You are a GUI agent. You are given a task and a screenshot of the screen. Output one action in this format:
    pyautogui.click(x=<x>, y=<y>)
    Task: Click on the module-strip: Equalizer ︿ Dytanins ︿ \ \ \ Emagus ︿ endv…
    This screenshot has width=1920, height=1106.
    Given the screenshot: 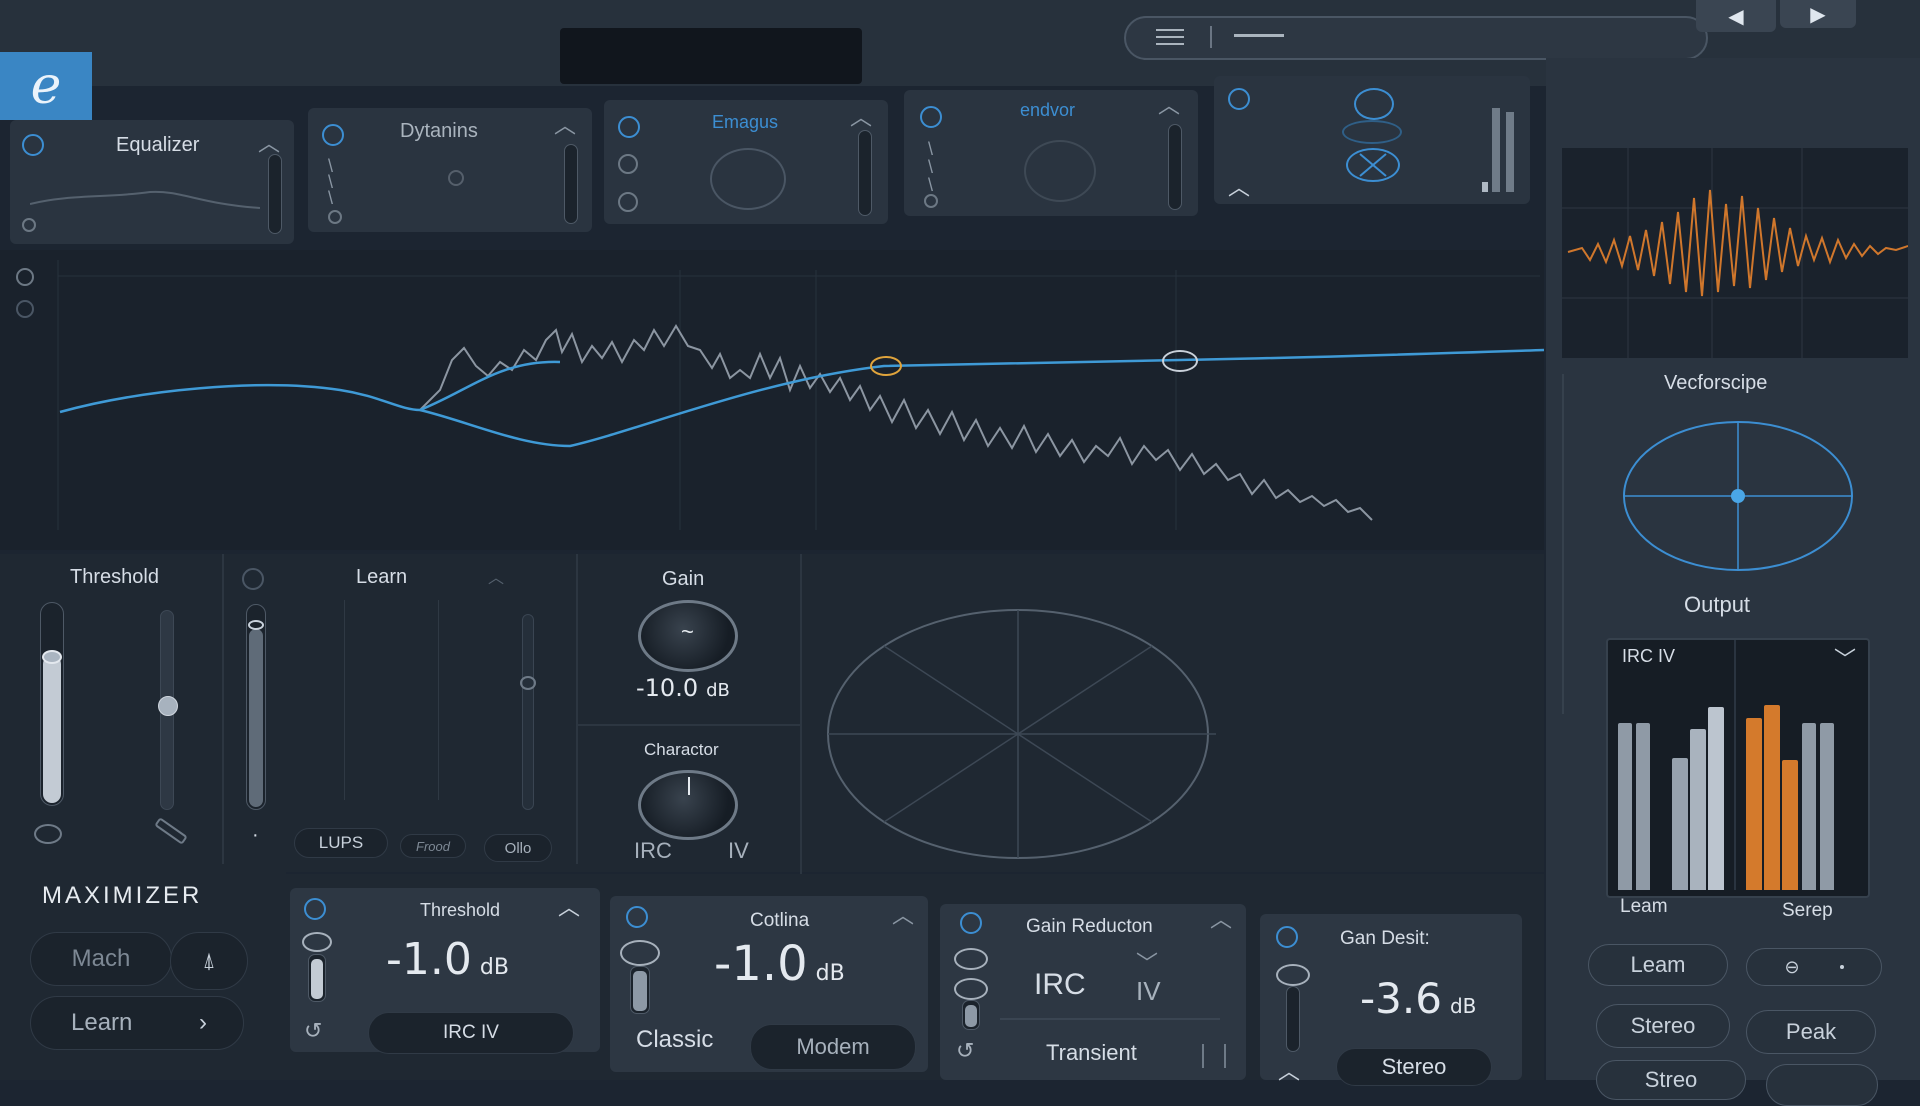 What is the action you would take?
    pyautogui.click(x=770, y=165)
    